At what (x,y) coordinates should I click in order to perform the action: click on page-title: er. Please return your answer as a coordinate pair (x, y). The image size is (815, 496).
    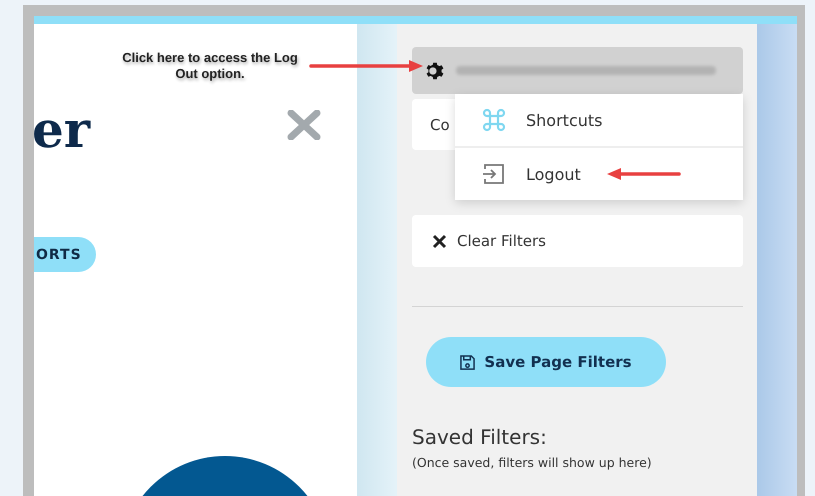
    Looking at the image, I should click on (62, 130).